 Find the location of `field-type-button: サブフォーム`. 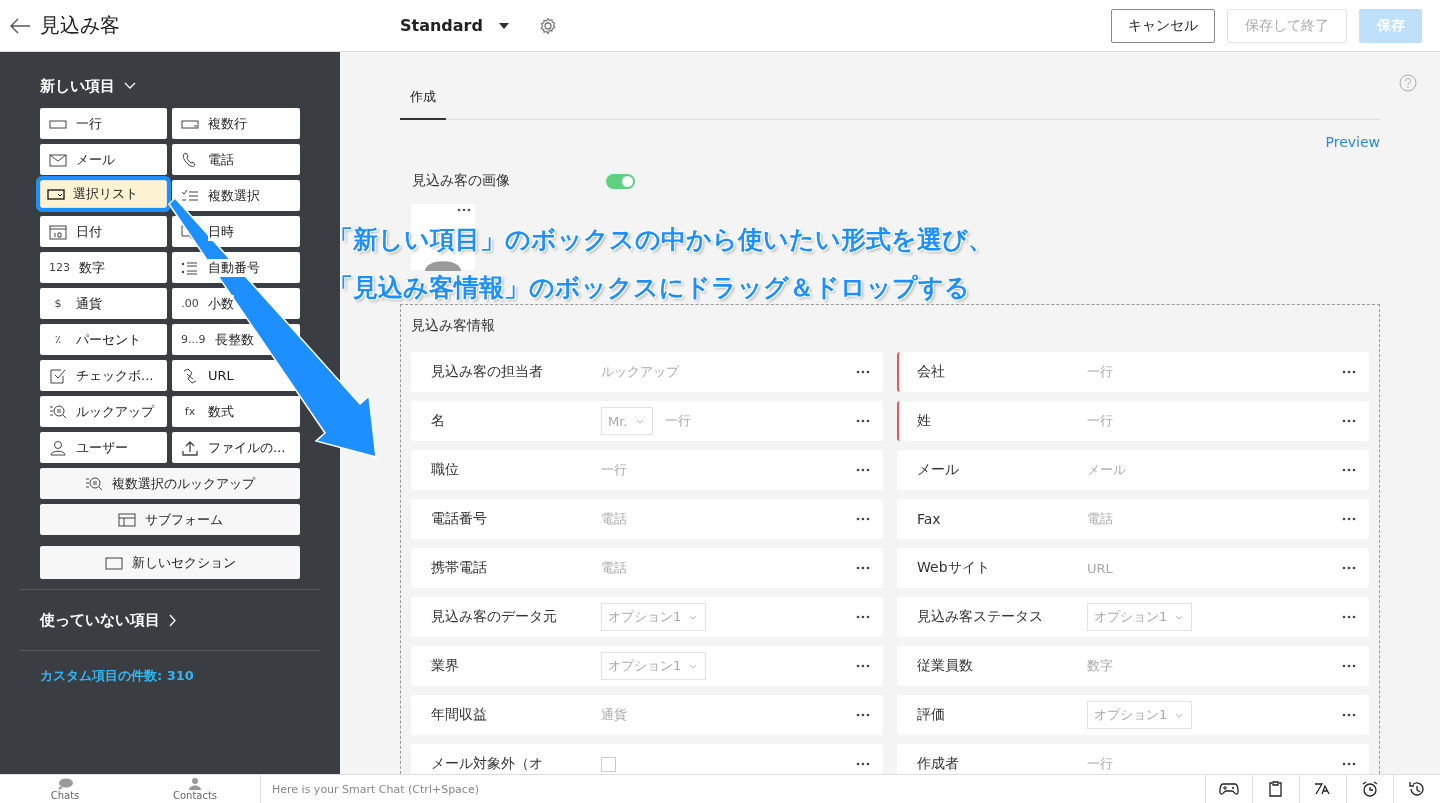

field-type-button: サブフォーム is located at coordinates (170, 519).